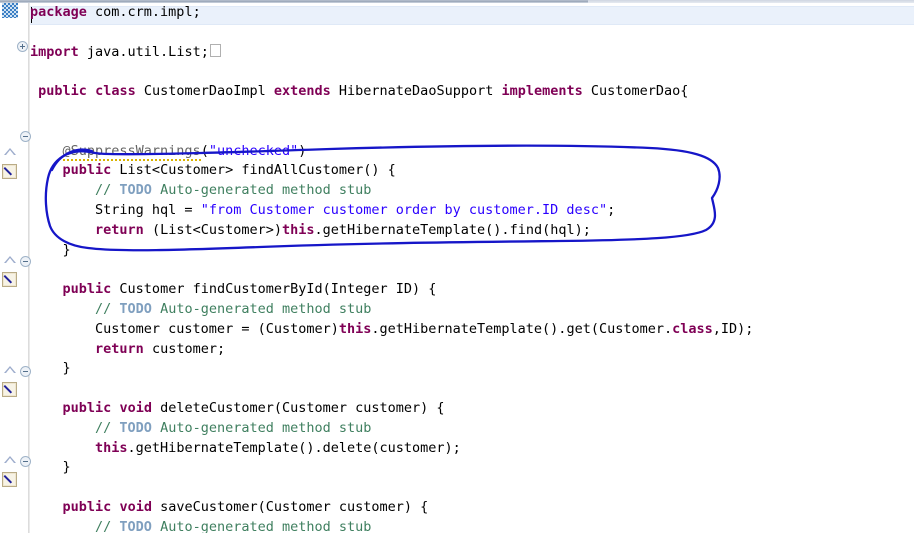  I want to click on code-token: java.util.List;, so click(143, 51).